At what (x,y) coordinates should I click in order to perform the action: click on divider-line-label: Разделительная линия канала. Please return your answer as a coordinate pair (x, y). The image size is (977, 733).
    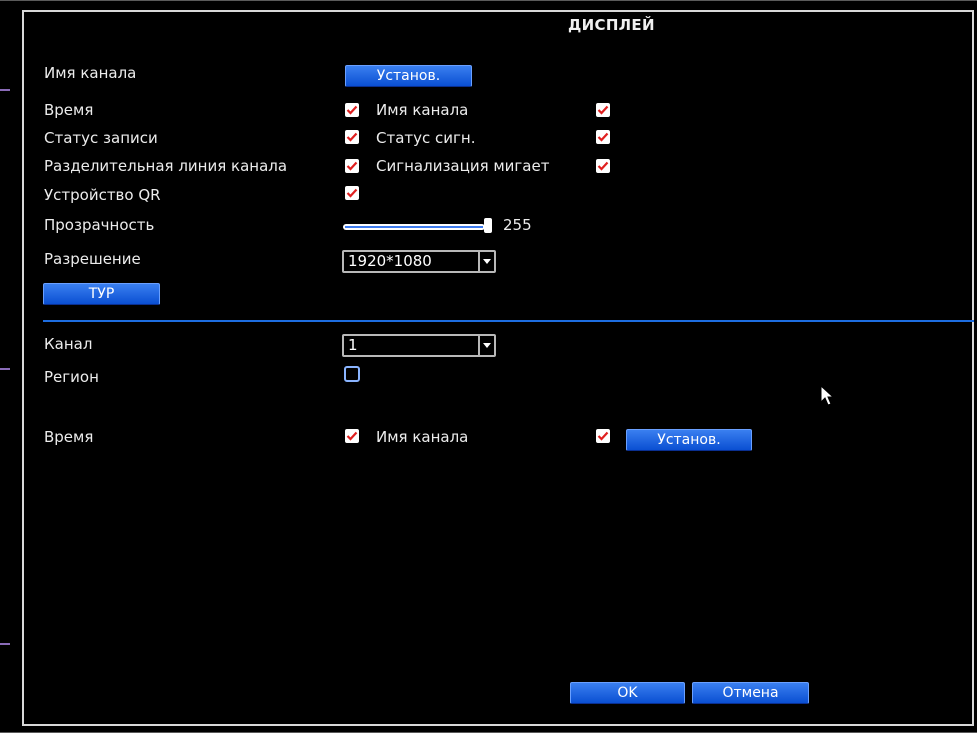
    Looking at the image, I should click on (166, 166).